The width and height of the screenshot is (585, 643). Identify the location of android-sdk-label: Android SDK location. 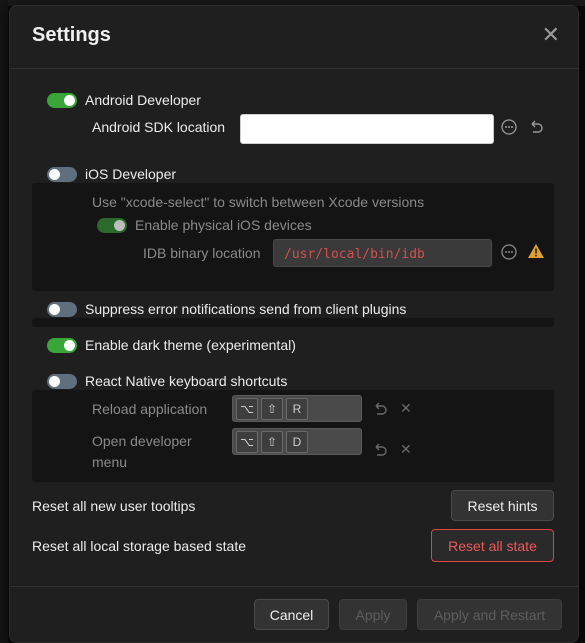
(159, 127).